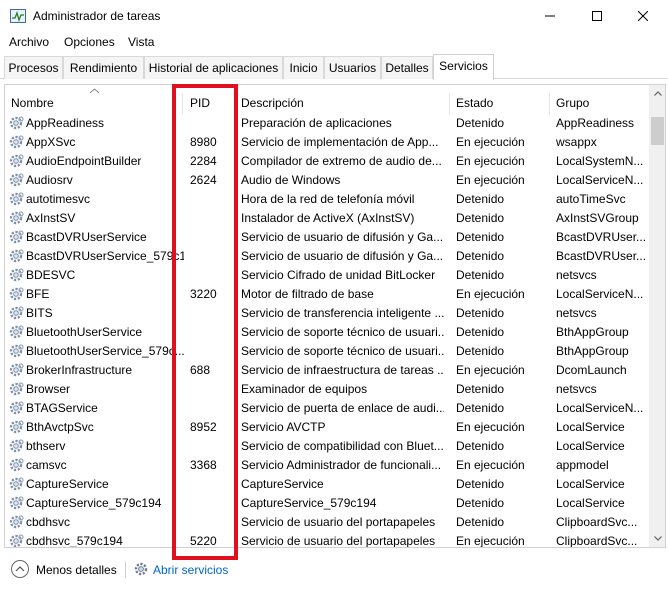 The height and width of the screenshot is (596, 668). What do you see at coordinates (213, 67) in the screenshot?
I see `tab-historial: Historial de aplicaciones` at bounding box center [213, 67].